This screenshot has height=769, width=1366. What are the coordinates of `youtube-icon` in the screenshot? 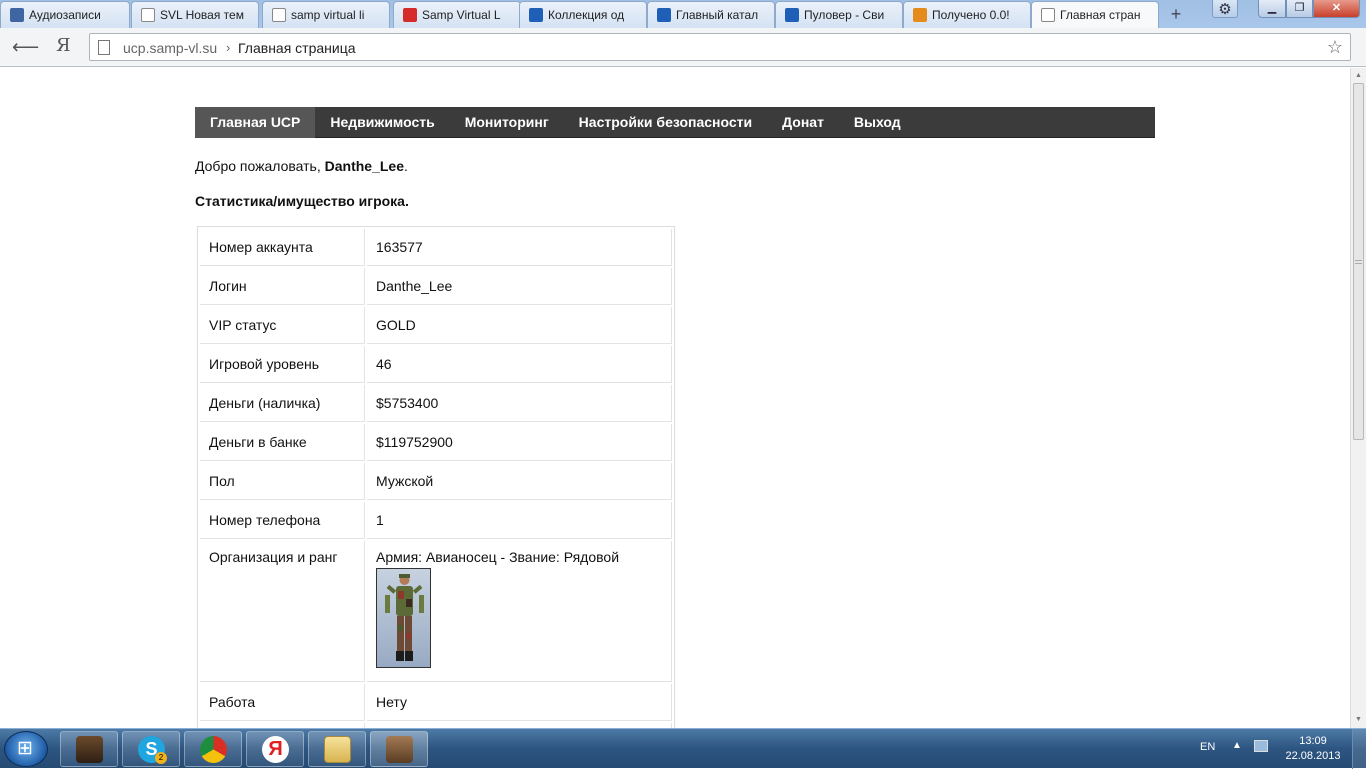 It's located at (410, 15).